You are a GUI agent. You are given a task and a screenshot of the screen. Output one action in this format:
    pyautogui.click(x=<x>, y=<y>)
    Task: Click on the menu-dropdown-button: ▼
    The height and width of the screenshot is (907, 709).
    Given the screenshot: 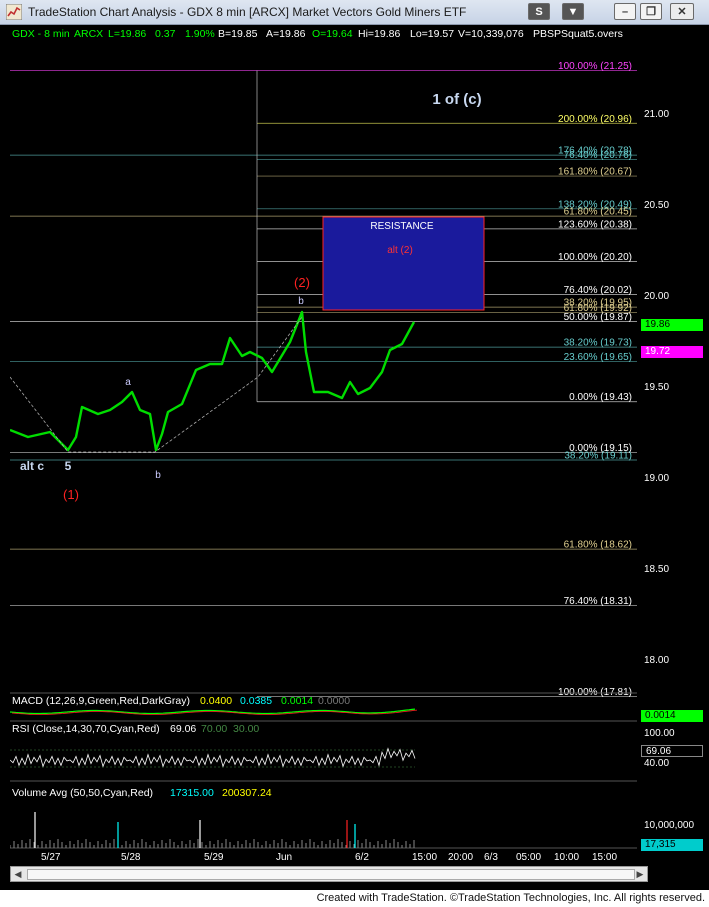 What is the action you would take?
    pyautogui.click(x=573, y=11)
    